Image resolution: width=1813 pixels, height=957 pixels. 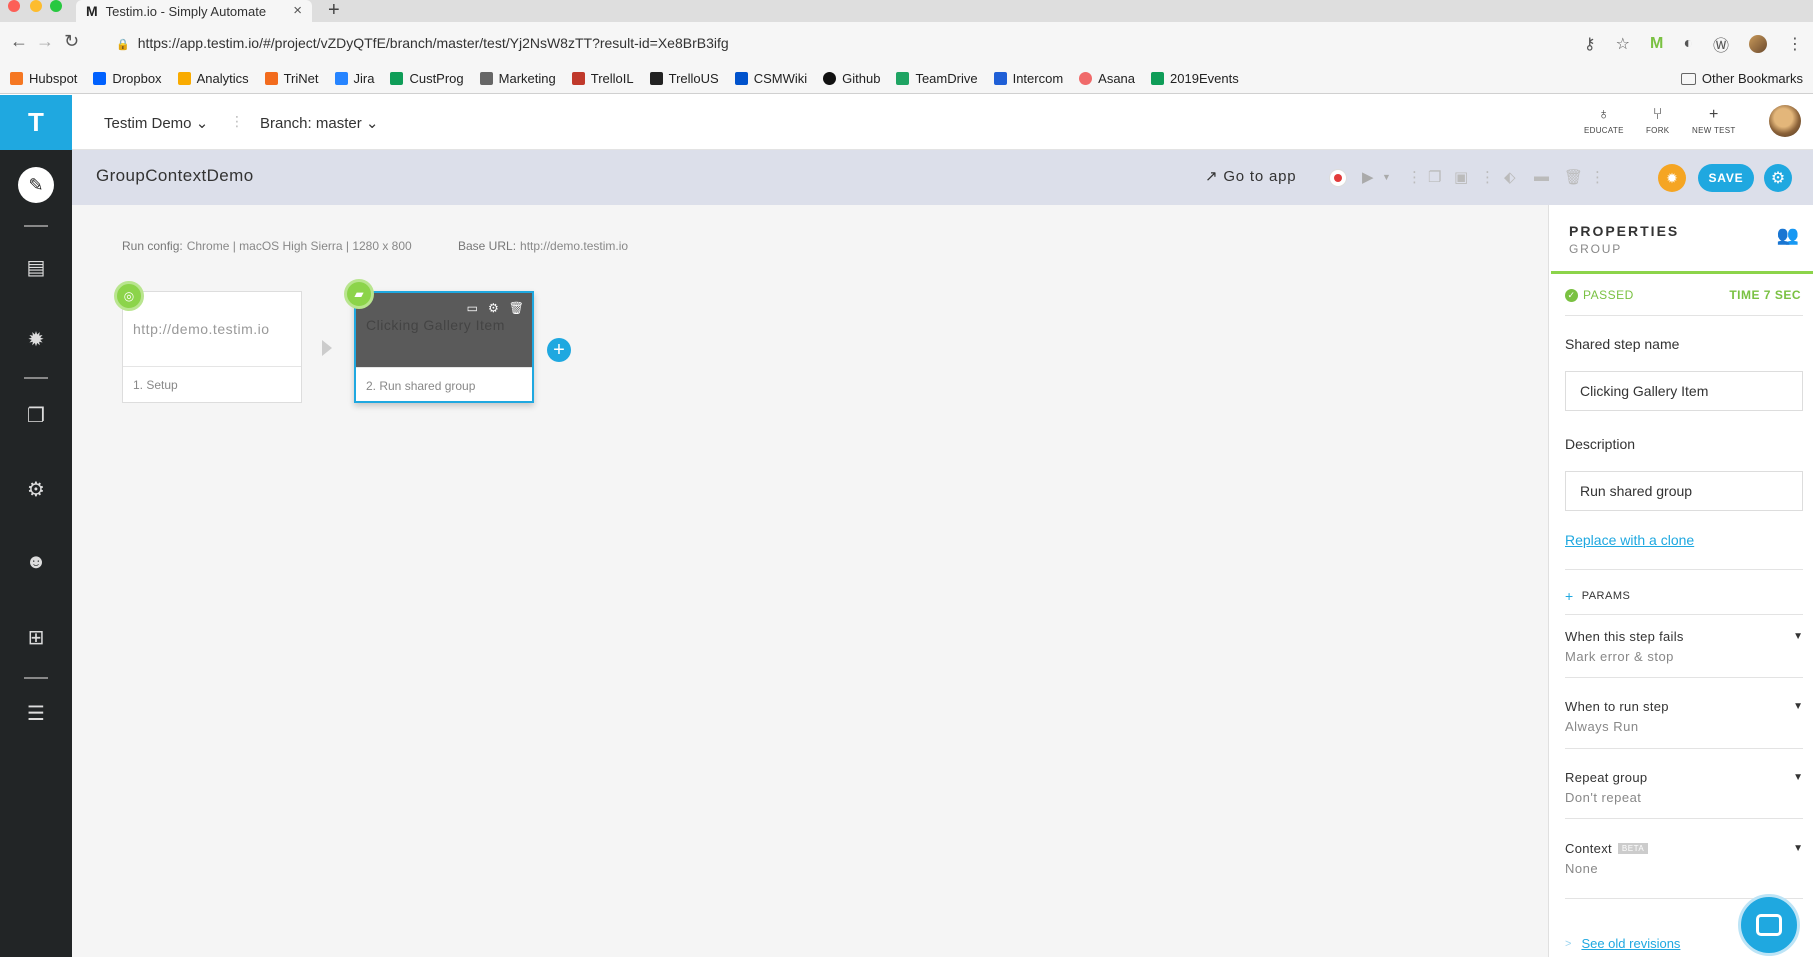 What do you see at coordinates (354, 78) in the screenshot?
I see `bookmark-item: Jira` at bounding box center [354, 78].